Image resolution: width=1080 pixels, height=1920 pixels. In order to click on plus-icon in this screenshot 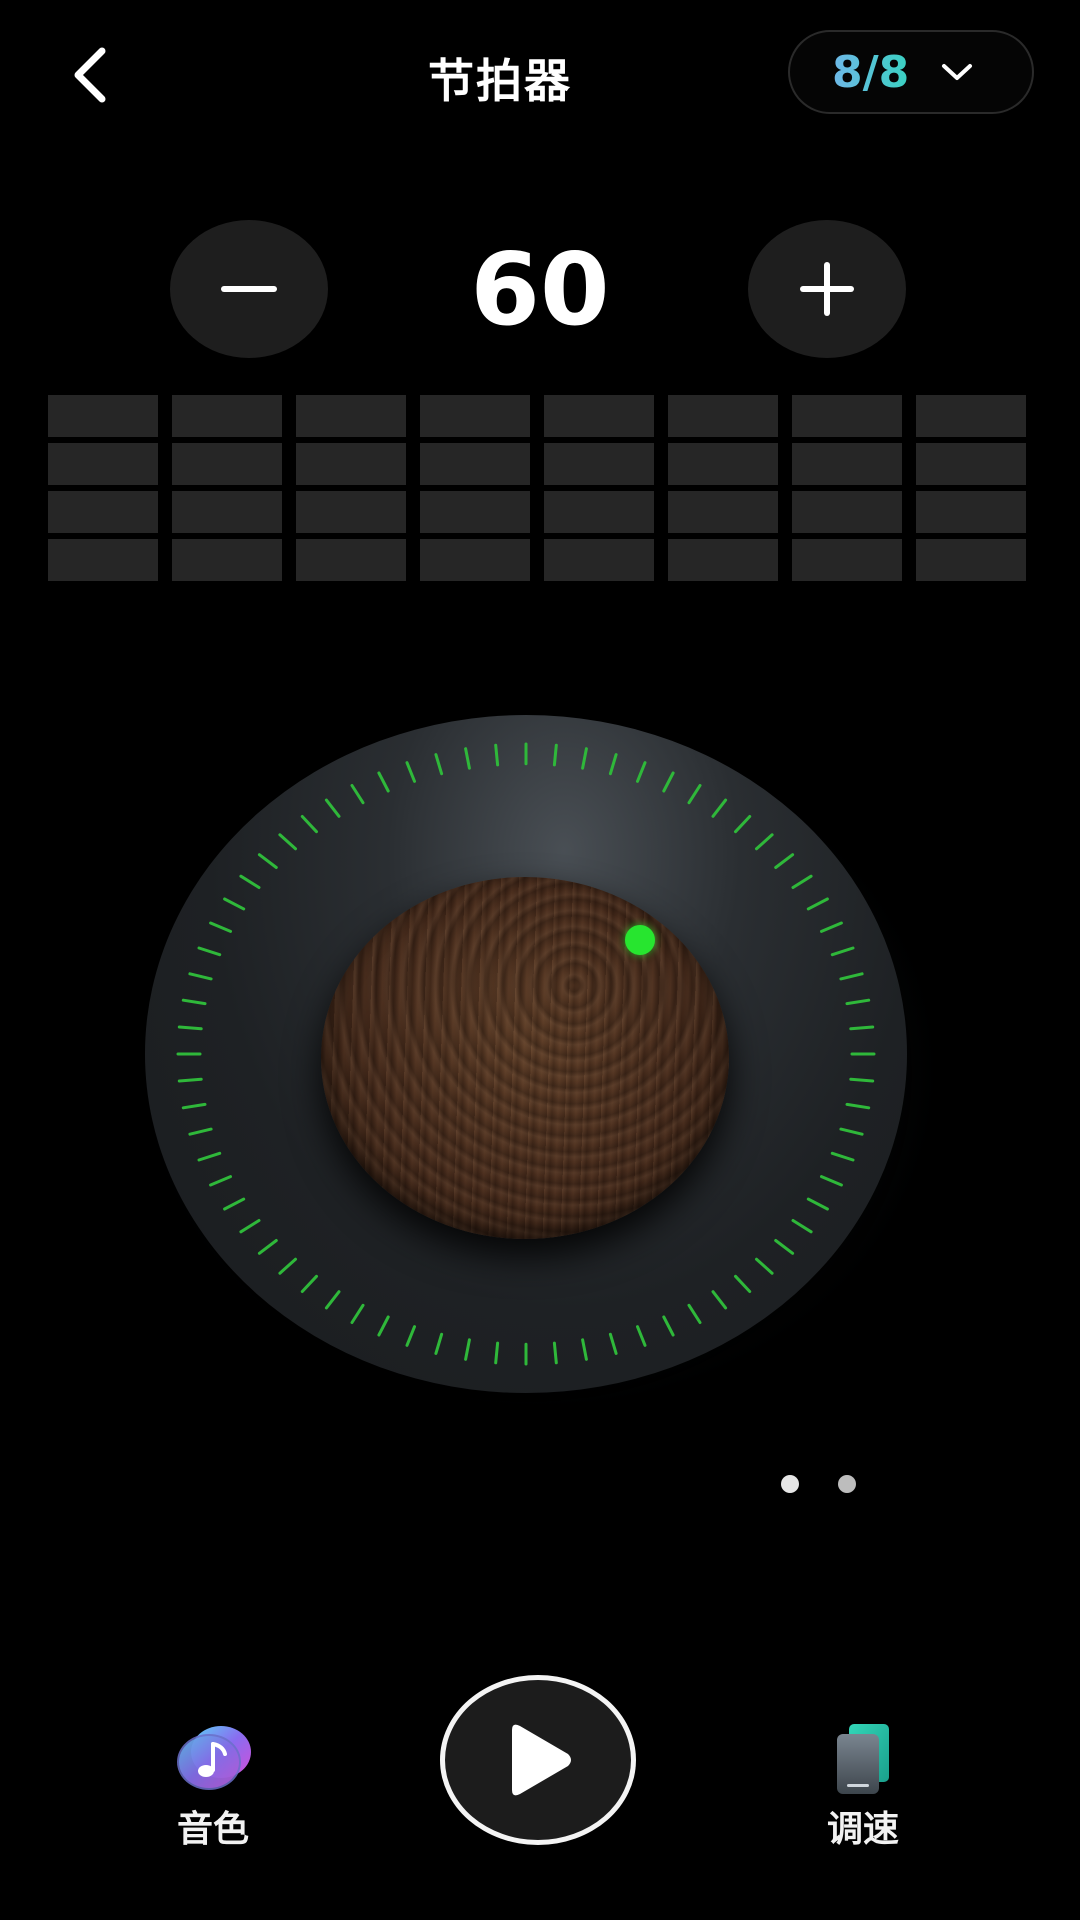, I will do `click(827, 289)`.